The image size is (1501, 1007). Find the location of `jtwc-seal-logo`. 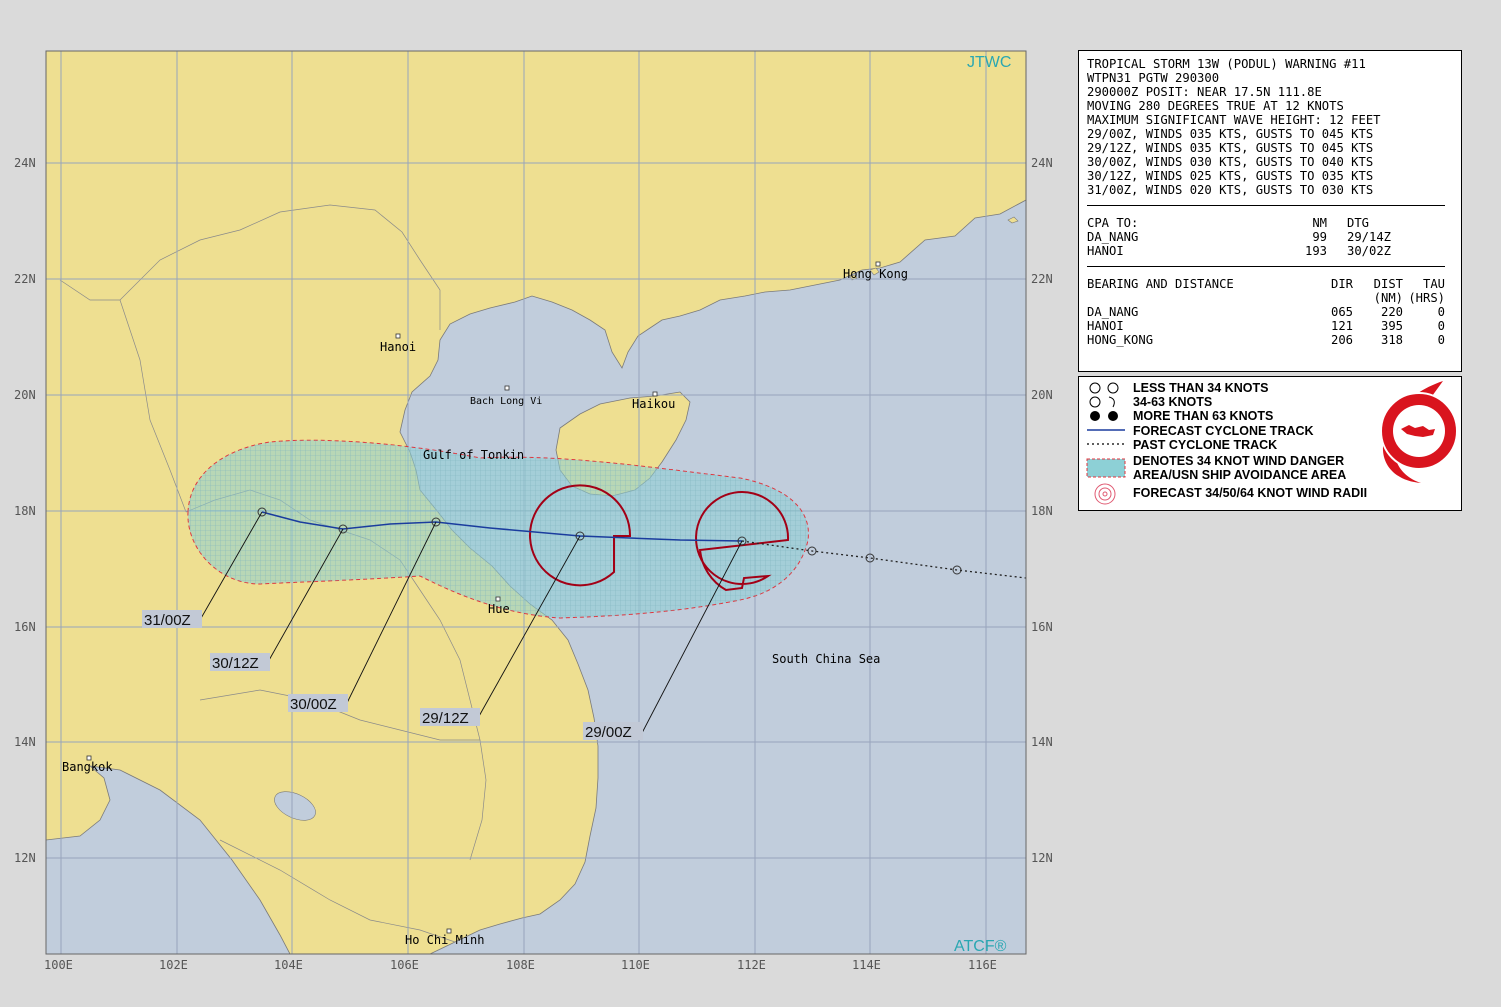

jtwc-seal-logo is located at coordinates (1419, 432).